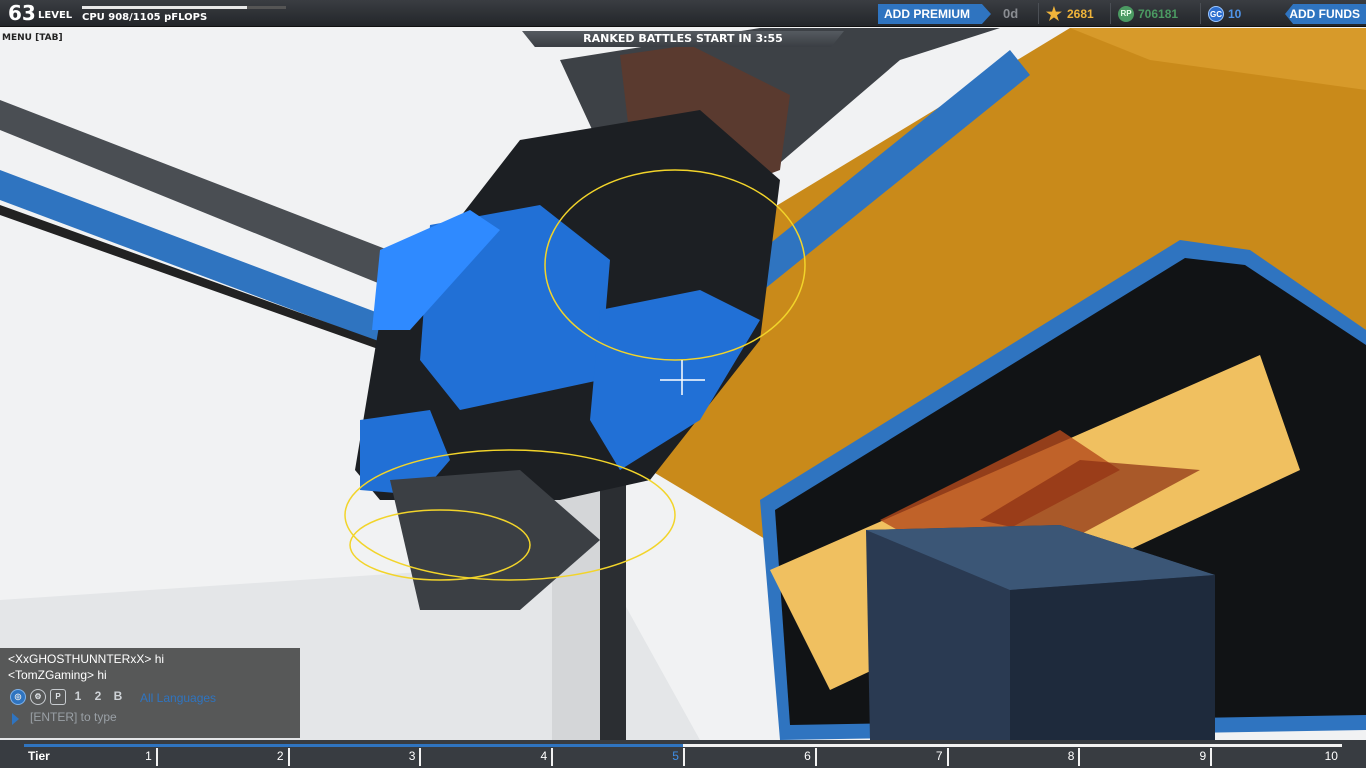  What do you see at coordinates (544, 756) in the screenshot?
I see `tier-number: 4` at bounding box center [544, 756].